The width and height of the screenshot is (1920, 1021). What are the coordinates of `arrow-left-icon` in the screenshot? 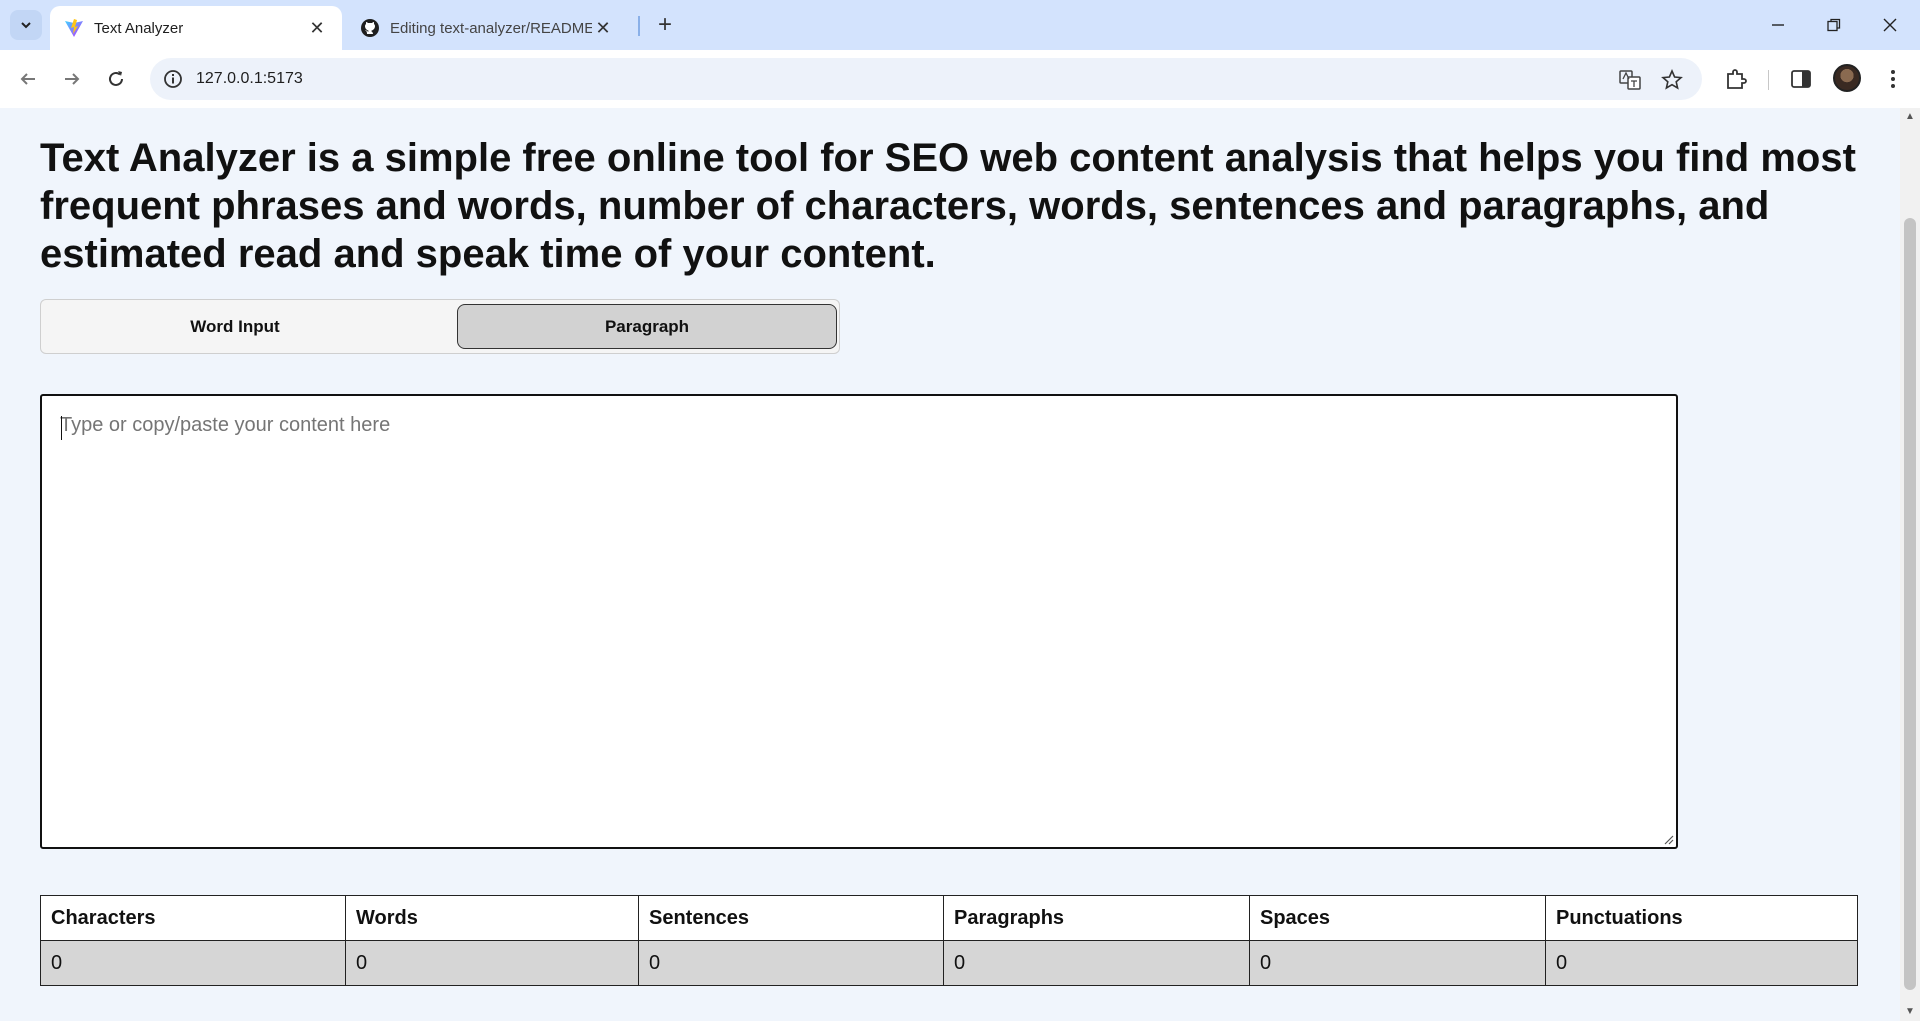 It's located at (27, 79).